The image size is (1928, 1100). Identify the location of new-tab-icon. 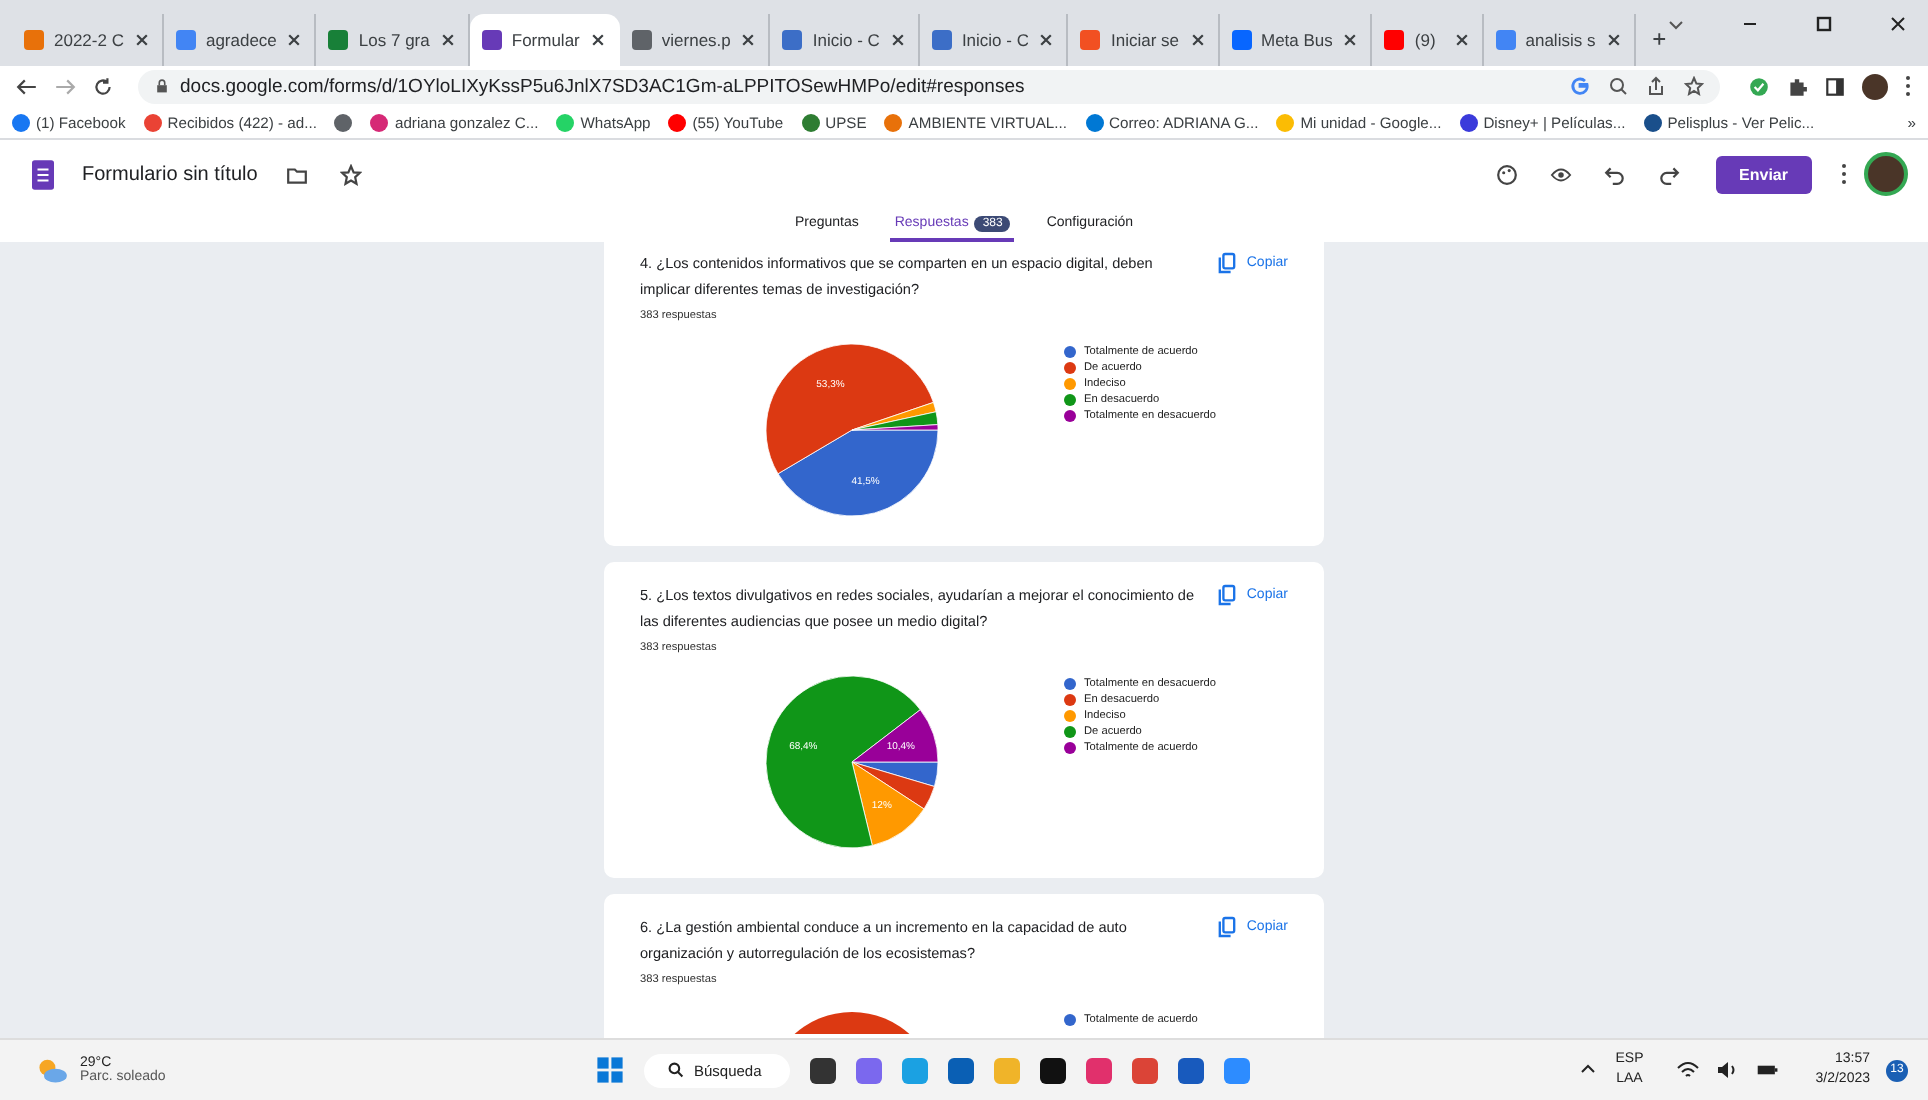
(1658, 39).